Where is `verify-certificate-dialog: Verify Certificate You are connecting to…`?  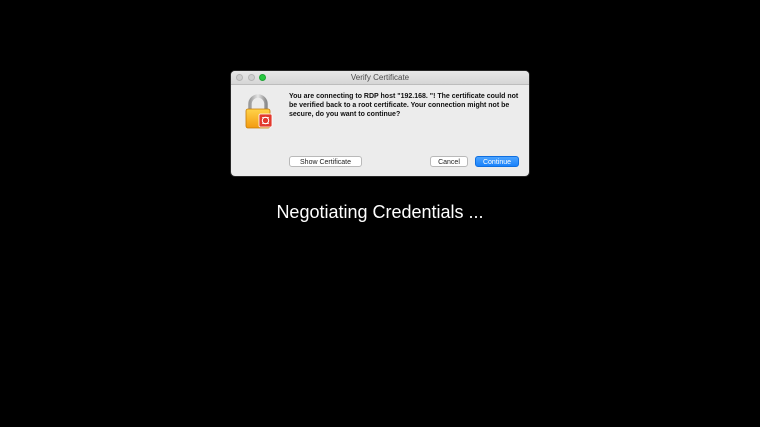 verify-certificate-dialog: Verify Certificate You are connecting to… is located at coordinates (380, 123).